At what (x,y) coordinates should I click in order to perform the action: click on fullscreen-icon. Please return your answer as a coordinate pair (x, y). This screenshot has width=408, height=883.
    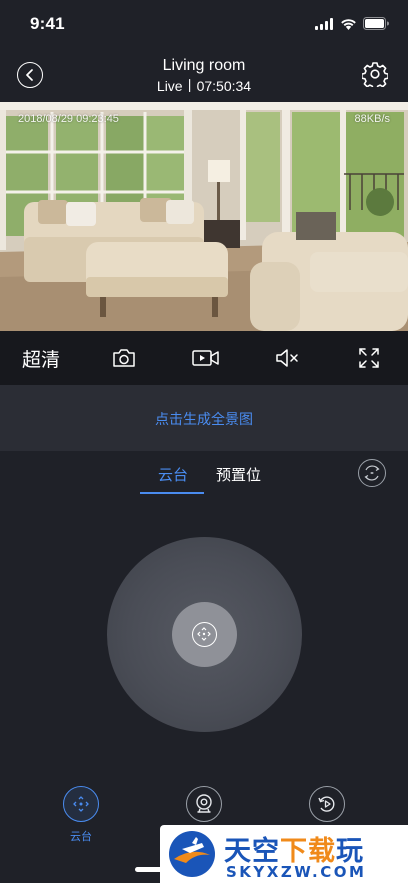
    Looking at the image, I should click on (369, 358).